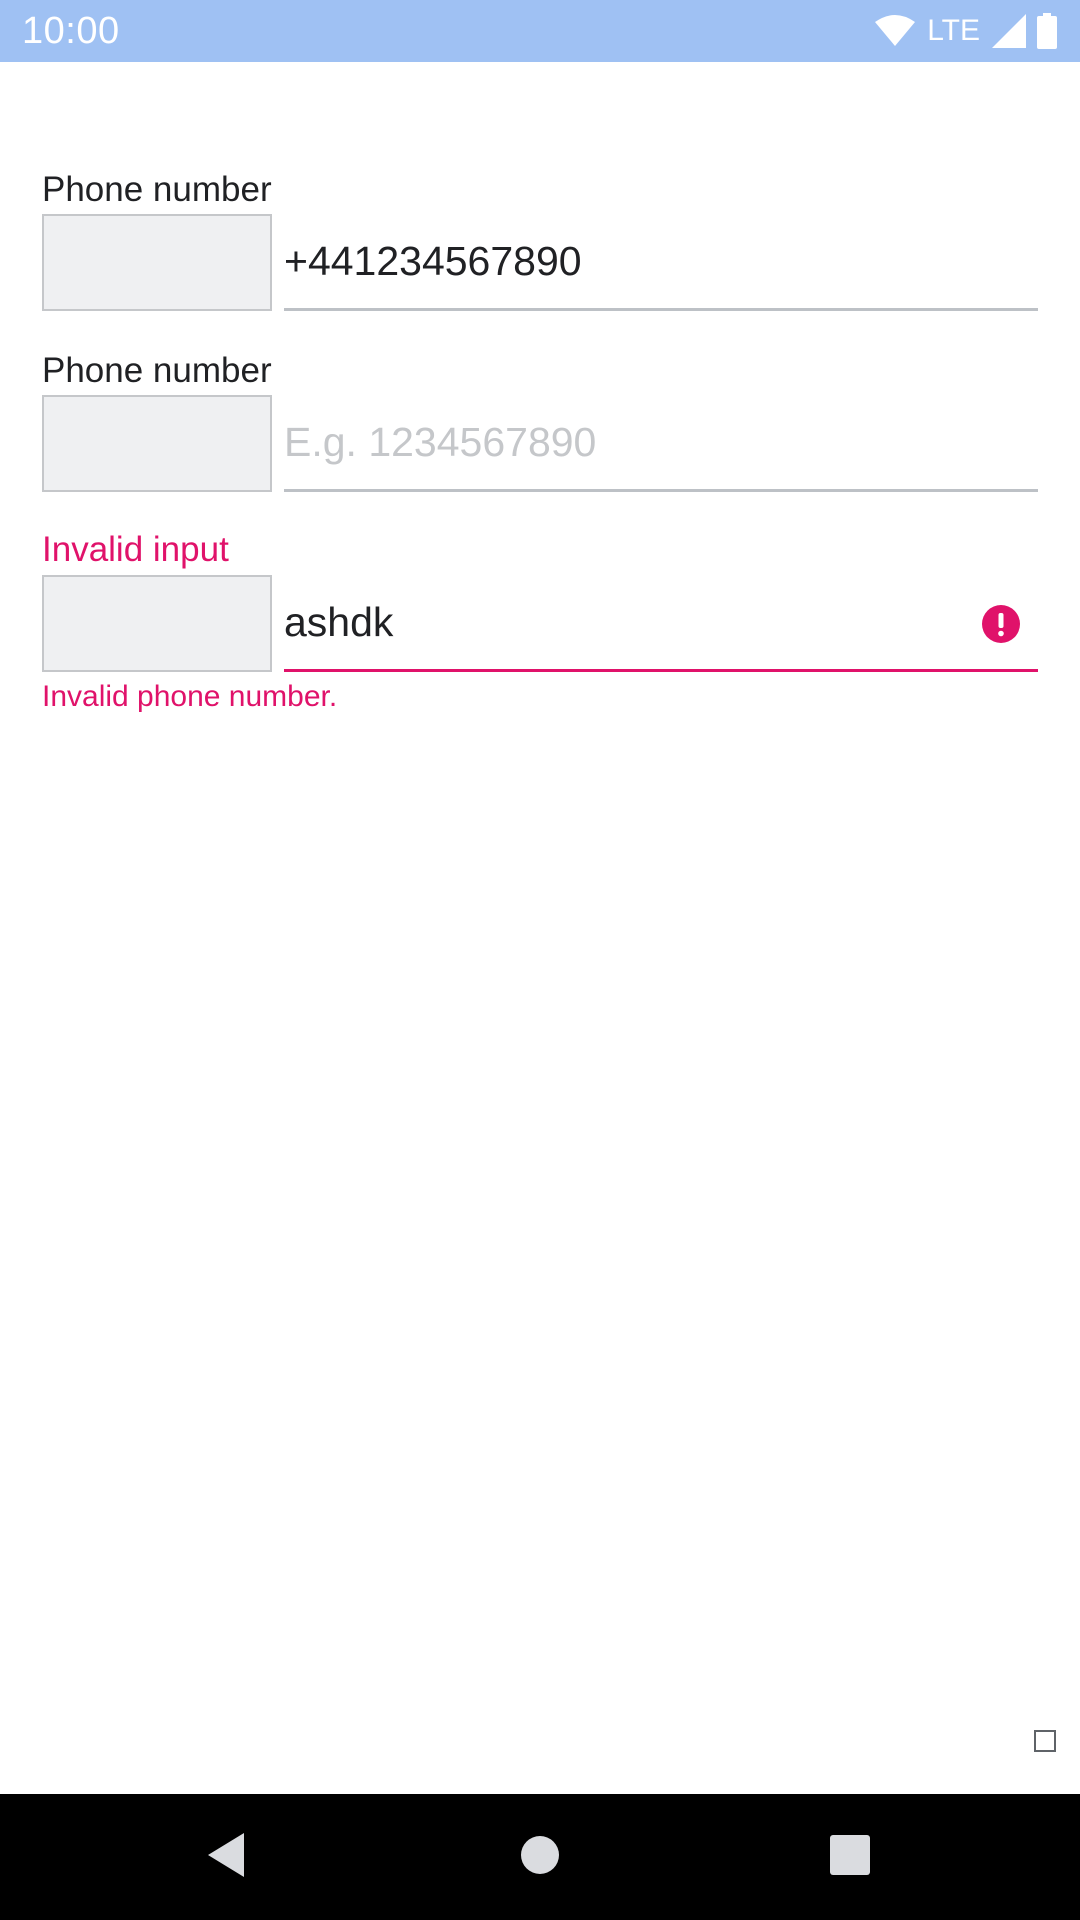 The width and height of the screenshot is (1080, 1920). Describe the element at coordinates (540, 31) in the screenshot. I see `status-bar: 10:00 LTE` at that location.